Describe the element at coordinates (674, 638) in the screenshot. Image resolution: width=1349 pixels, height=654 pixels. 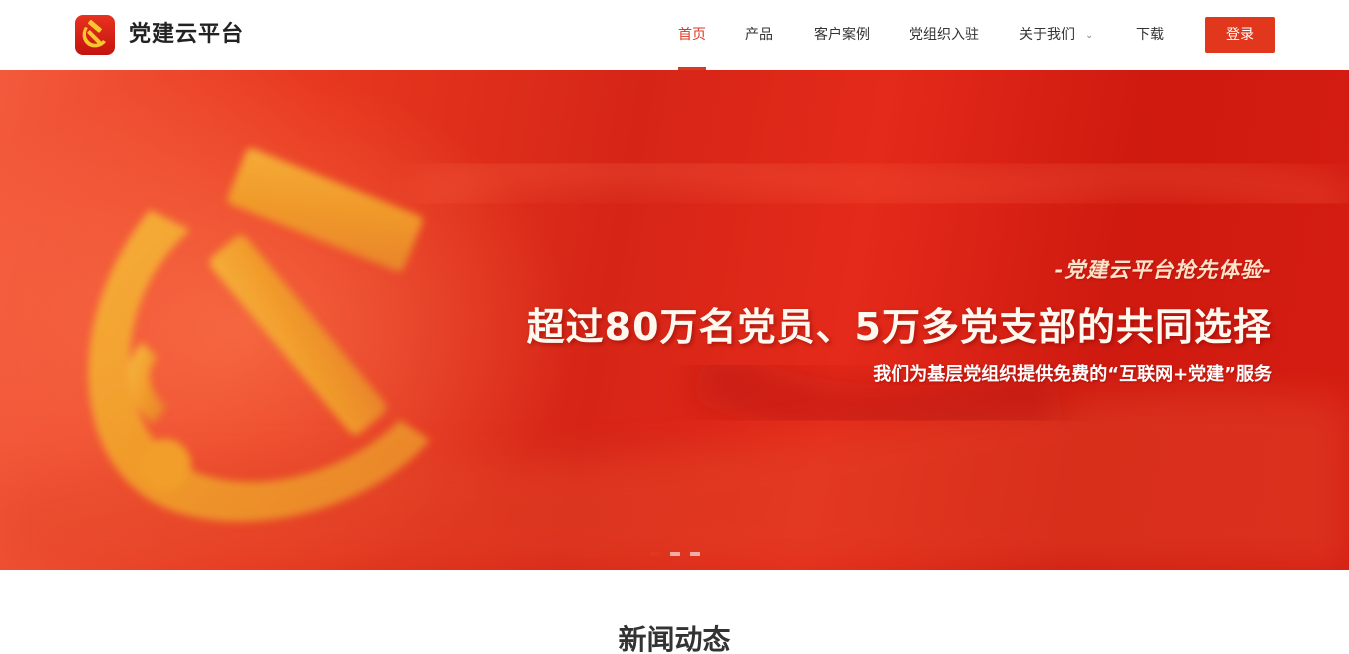
I see `news-section-title: 新闻动态` at that location.